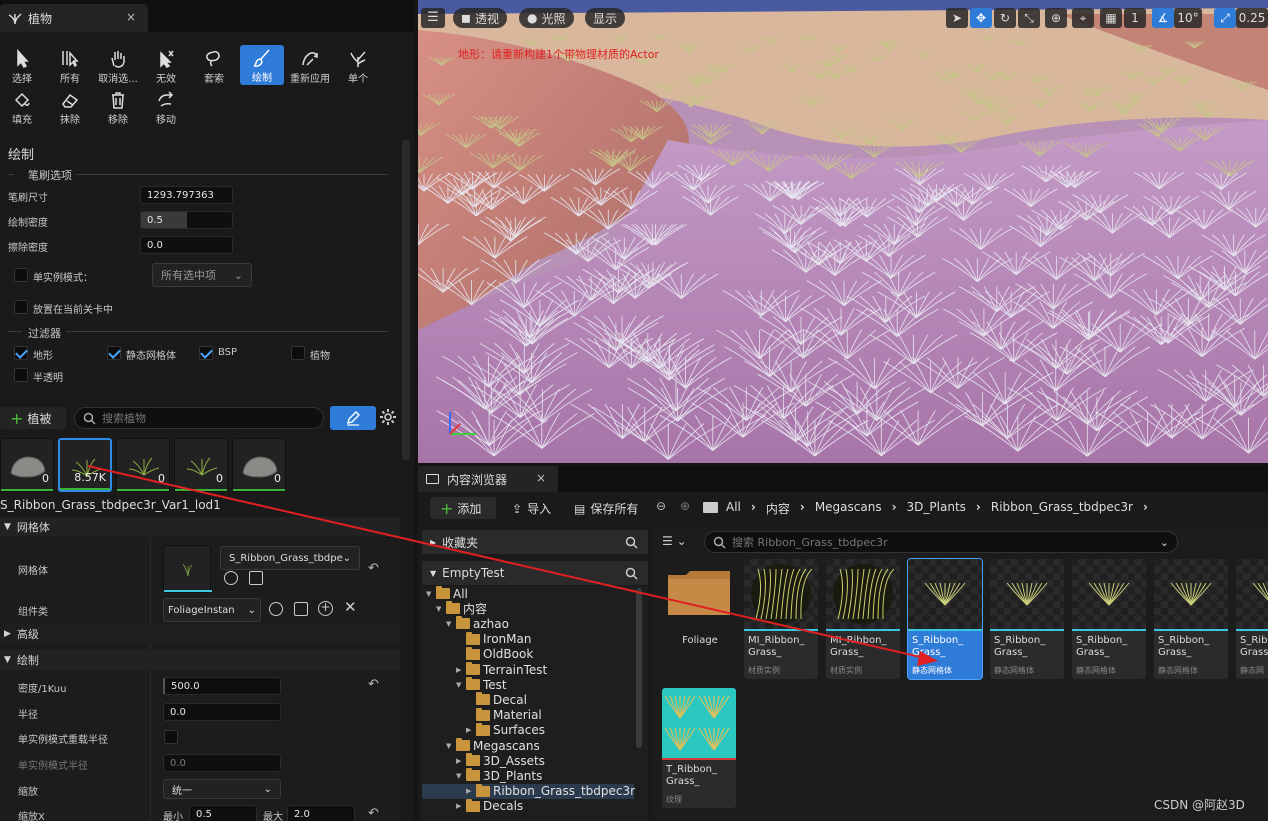  I want to click on tool-move-button: 移动, so click(166, 107).